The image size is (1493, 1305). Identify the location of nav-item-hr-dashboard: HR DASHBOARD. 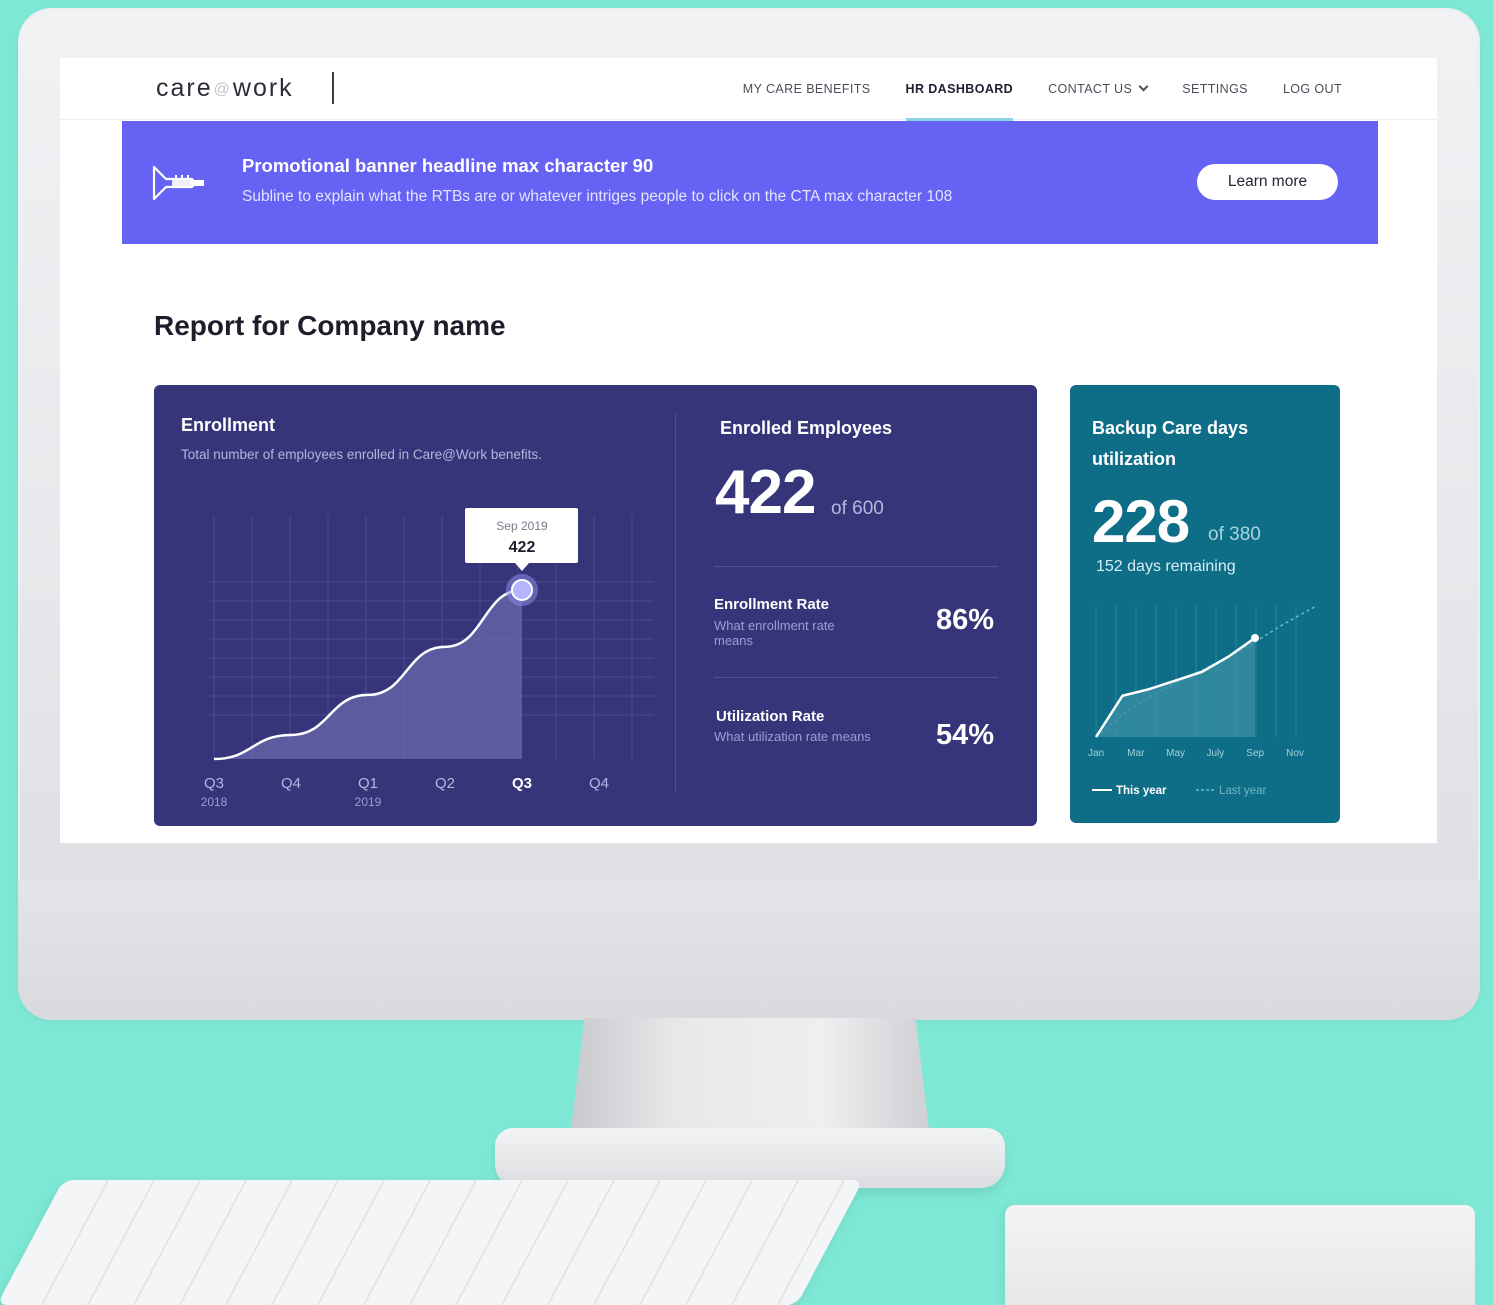
(959, 89).